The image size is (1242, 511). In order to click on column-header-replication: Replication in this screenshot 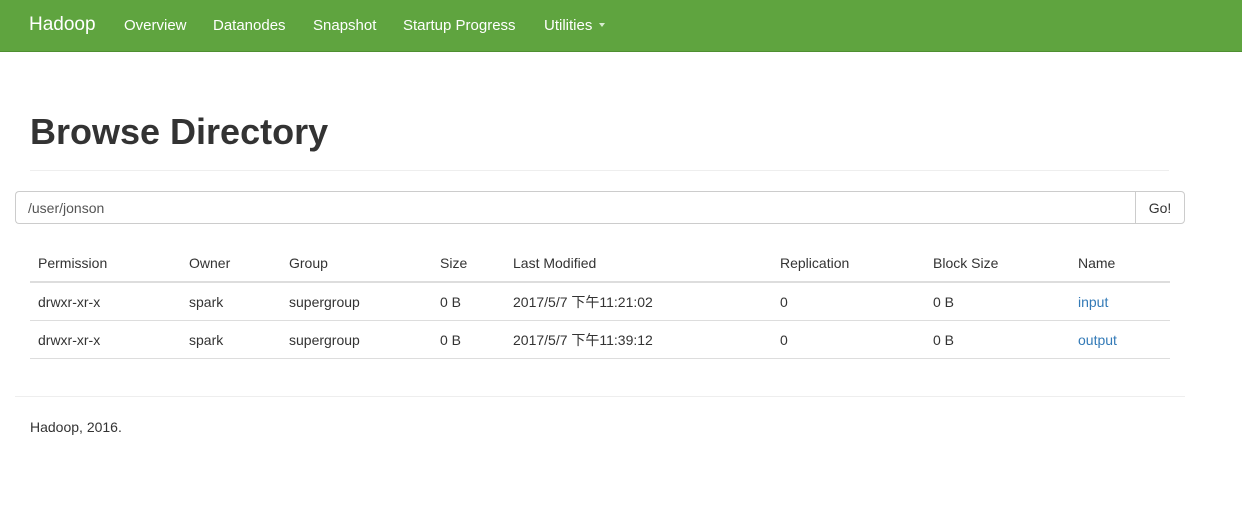, I will do `click(848, 264)`.